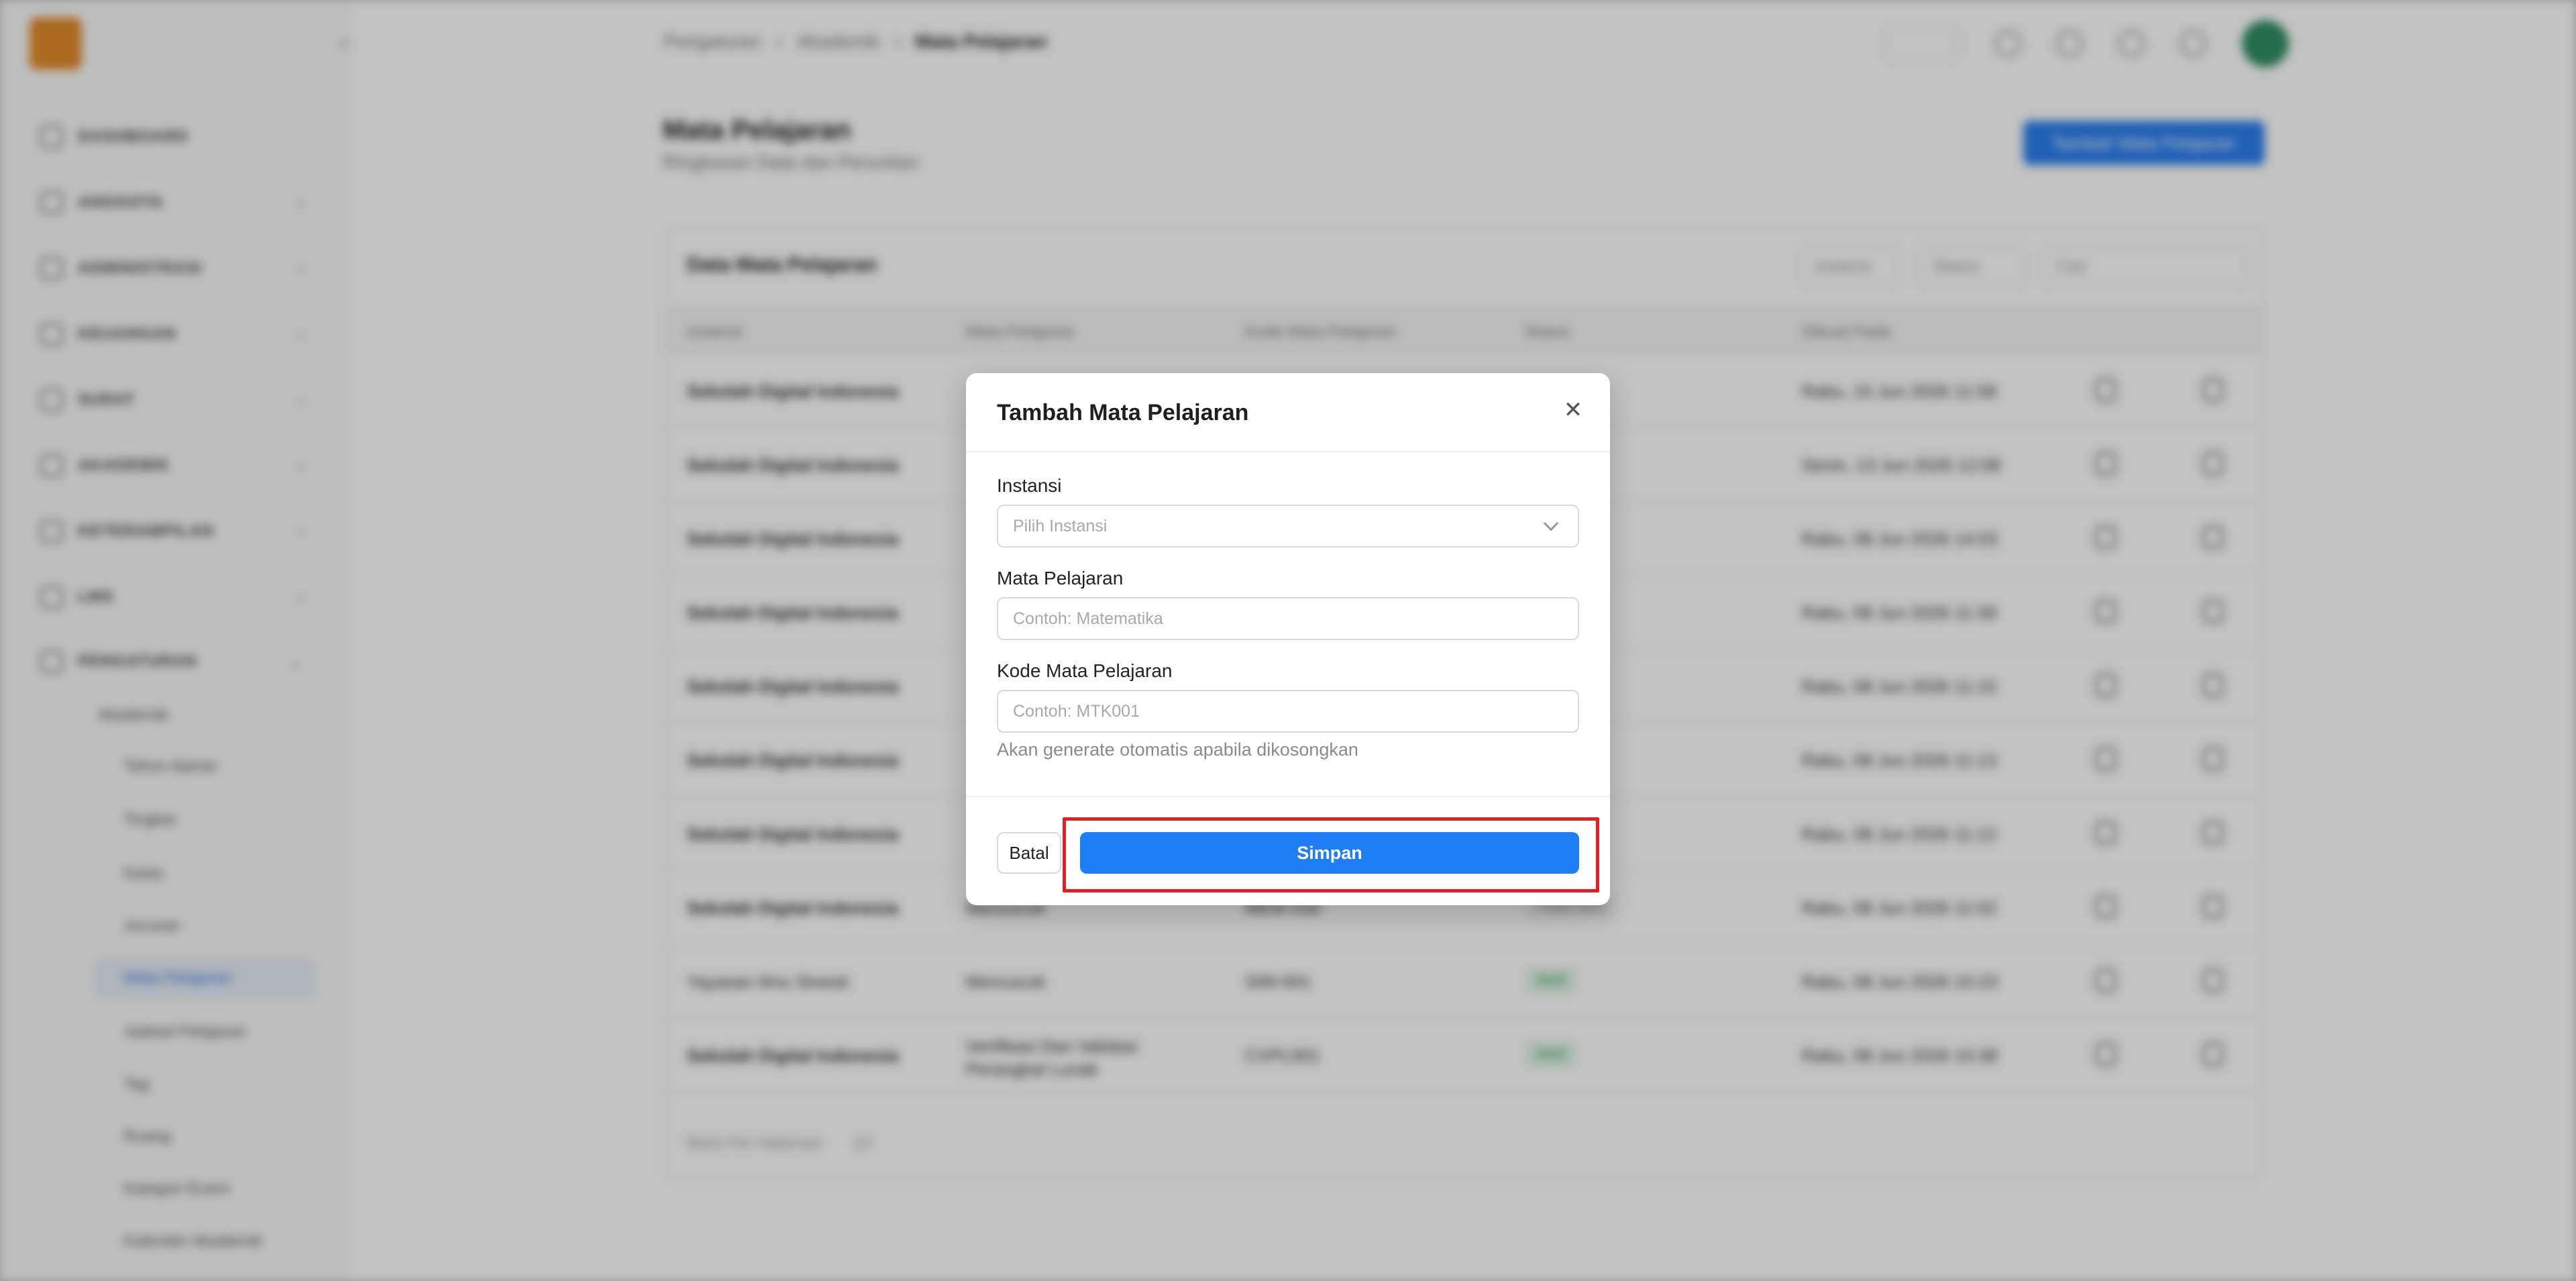 The height and width of the screenshot is (1281, 2576). Describe the element at coordinates (1288, 526) in the screenshot. I see `instansi-select: Pilih Instansi` at that location.